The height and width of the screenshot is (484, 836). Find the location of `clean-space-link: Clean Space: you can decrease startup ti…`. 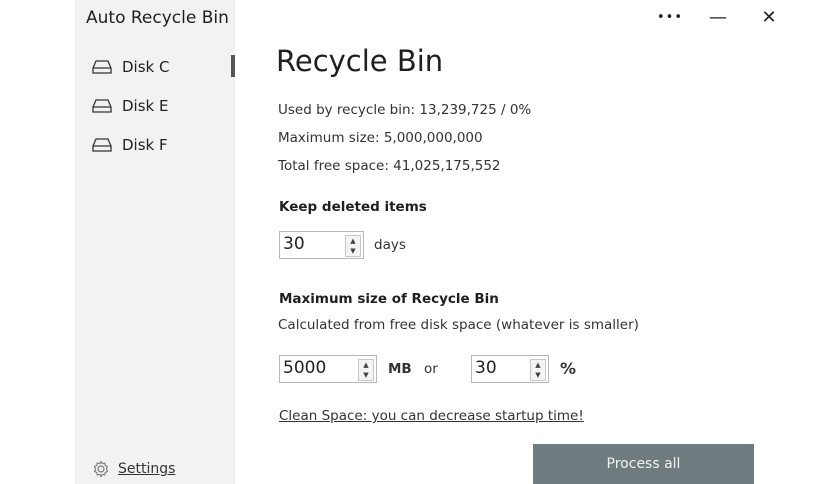

clean-space-link: Clean Space: you can decrease startup ti… is located at coordinates (431, 416).